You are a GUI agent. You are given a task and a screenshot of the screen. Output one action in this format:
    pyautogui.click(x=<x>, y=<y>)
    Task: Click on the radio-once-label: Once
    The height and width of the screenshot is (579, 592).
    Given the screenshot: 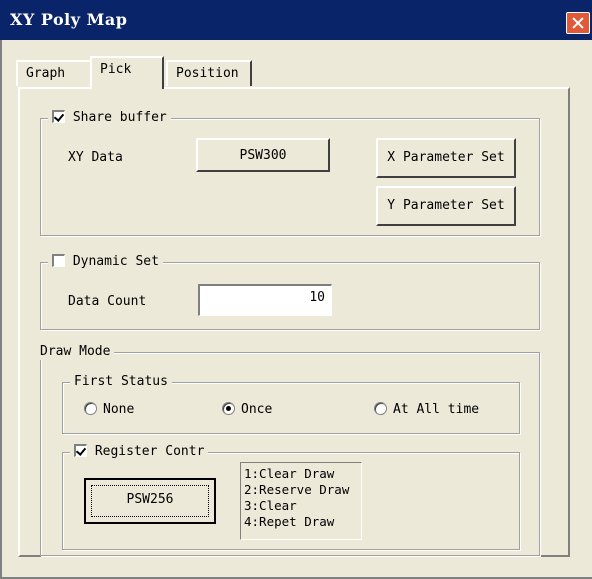 What is the action you would take?
    pyautogui.click(x=257, y=409)
    